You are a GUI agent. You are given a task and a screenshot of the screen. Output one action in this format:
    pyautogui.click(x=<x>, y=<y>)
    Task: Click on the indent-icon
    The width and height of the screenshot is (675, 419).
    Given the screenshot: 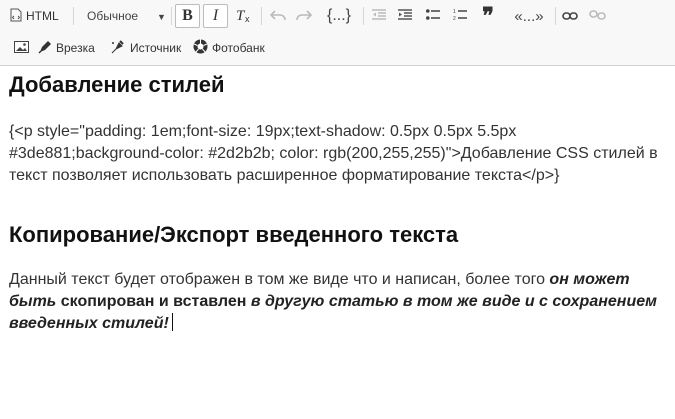 What is the action you would take?
    pyautogui.click(x=405, y=16)
    